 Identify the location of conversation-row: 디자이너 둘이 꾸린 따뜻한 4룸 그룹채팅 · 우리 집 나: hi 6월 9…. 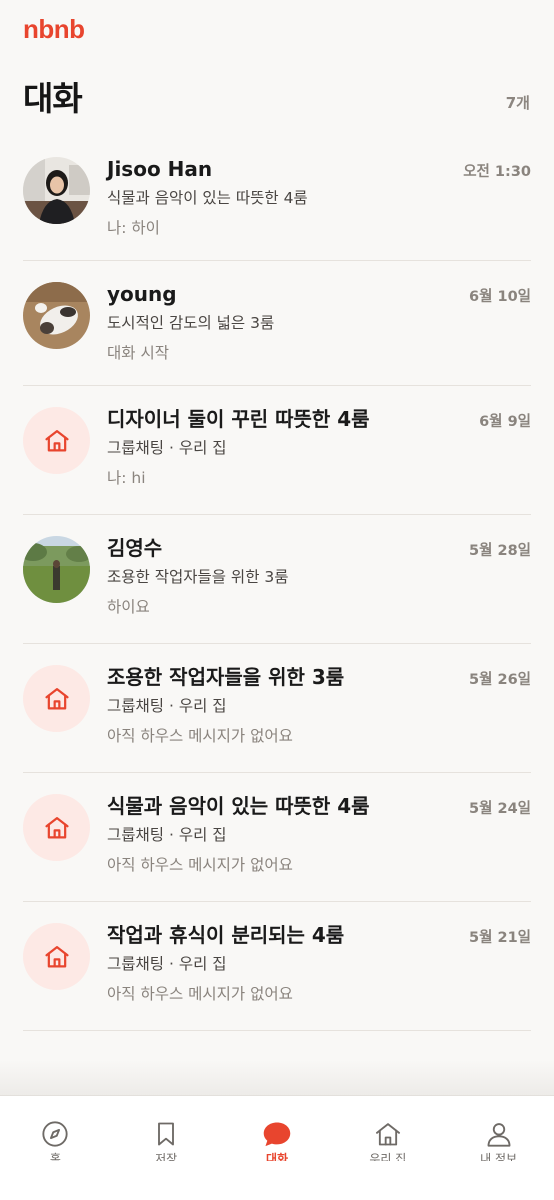
(277, 450).